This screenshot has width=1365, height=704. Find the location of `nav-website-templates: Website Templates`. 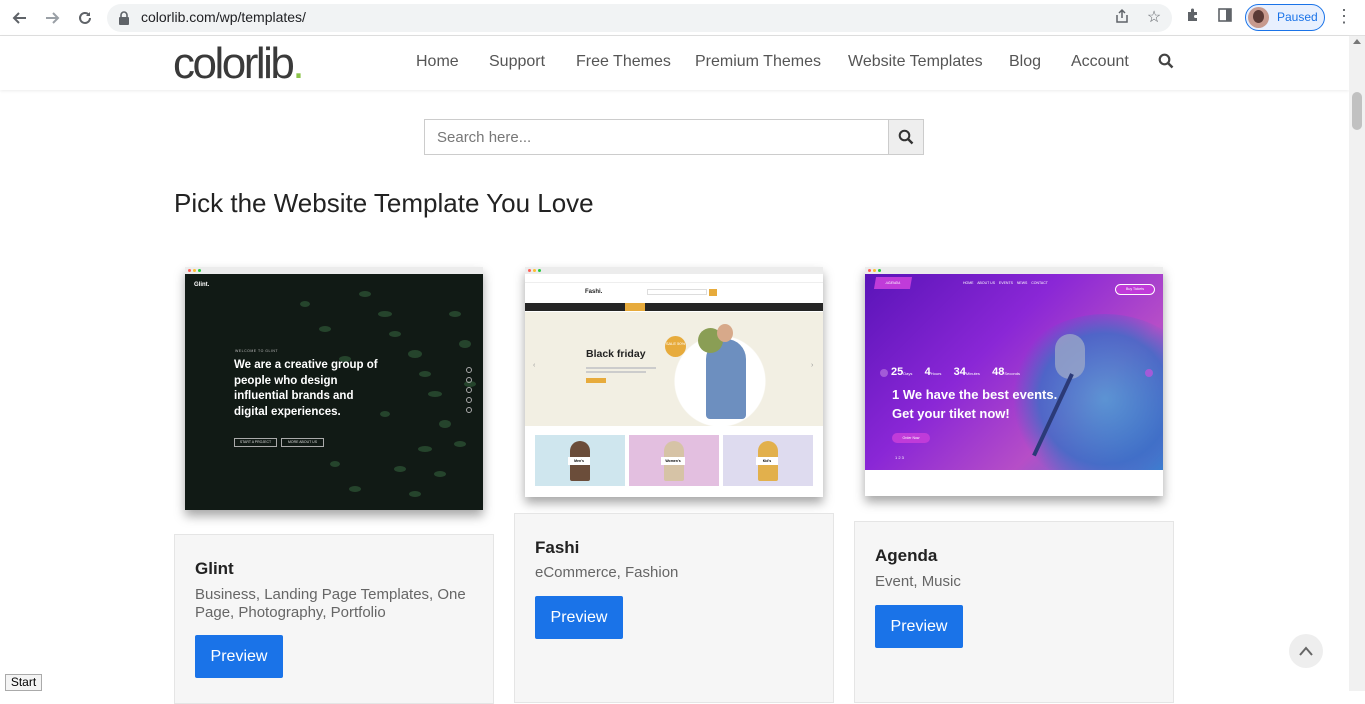

nav-website-templates: Website Templates is located at coordinates (915, 62).